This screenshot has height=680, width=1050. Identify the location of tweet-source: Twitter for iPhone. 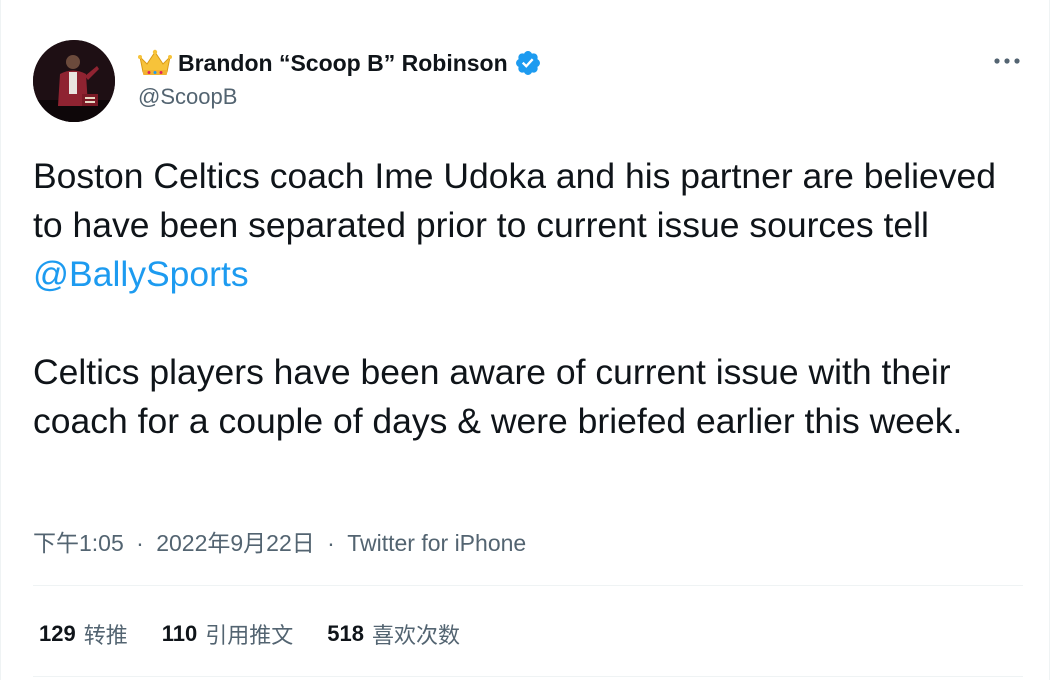
(436, 543).